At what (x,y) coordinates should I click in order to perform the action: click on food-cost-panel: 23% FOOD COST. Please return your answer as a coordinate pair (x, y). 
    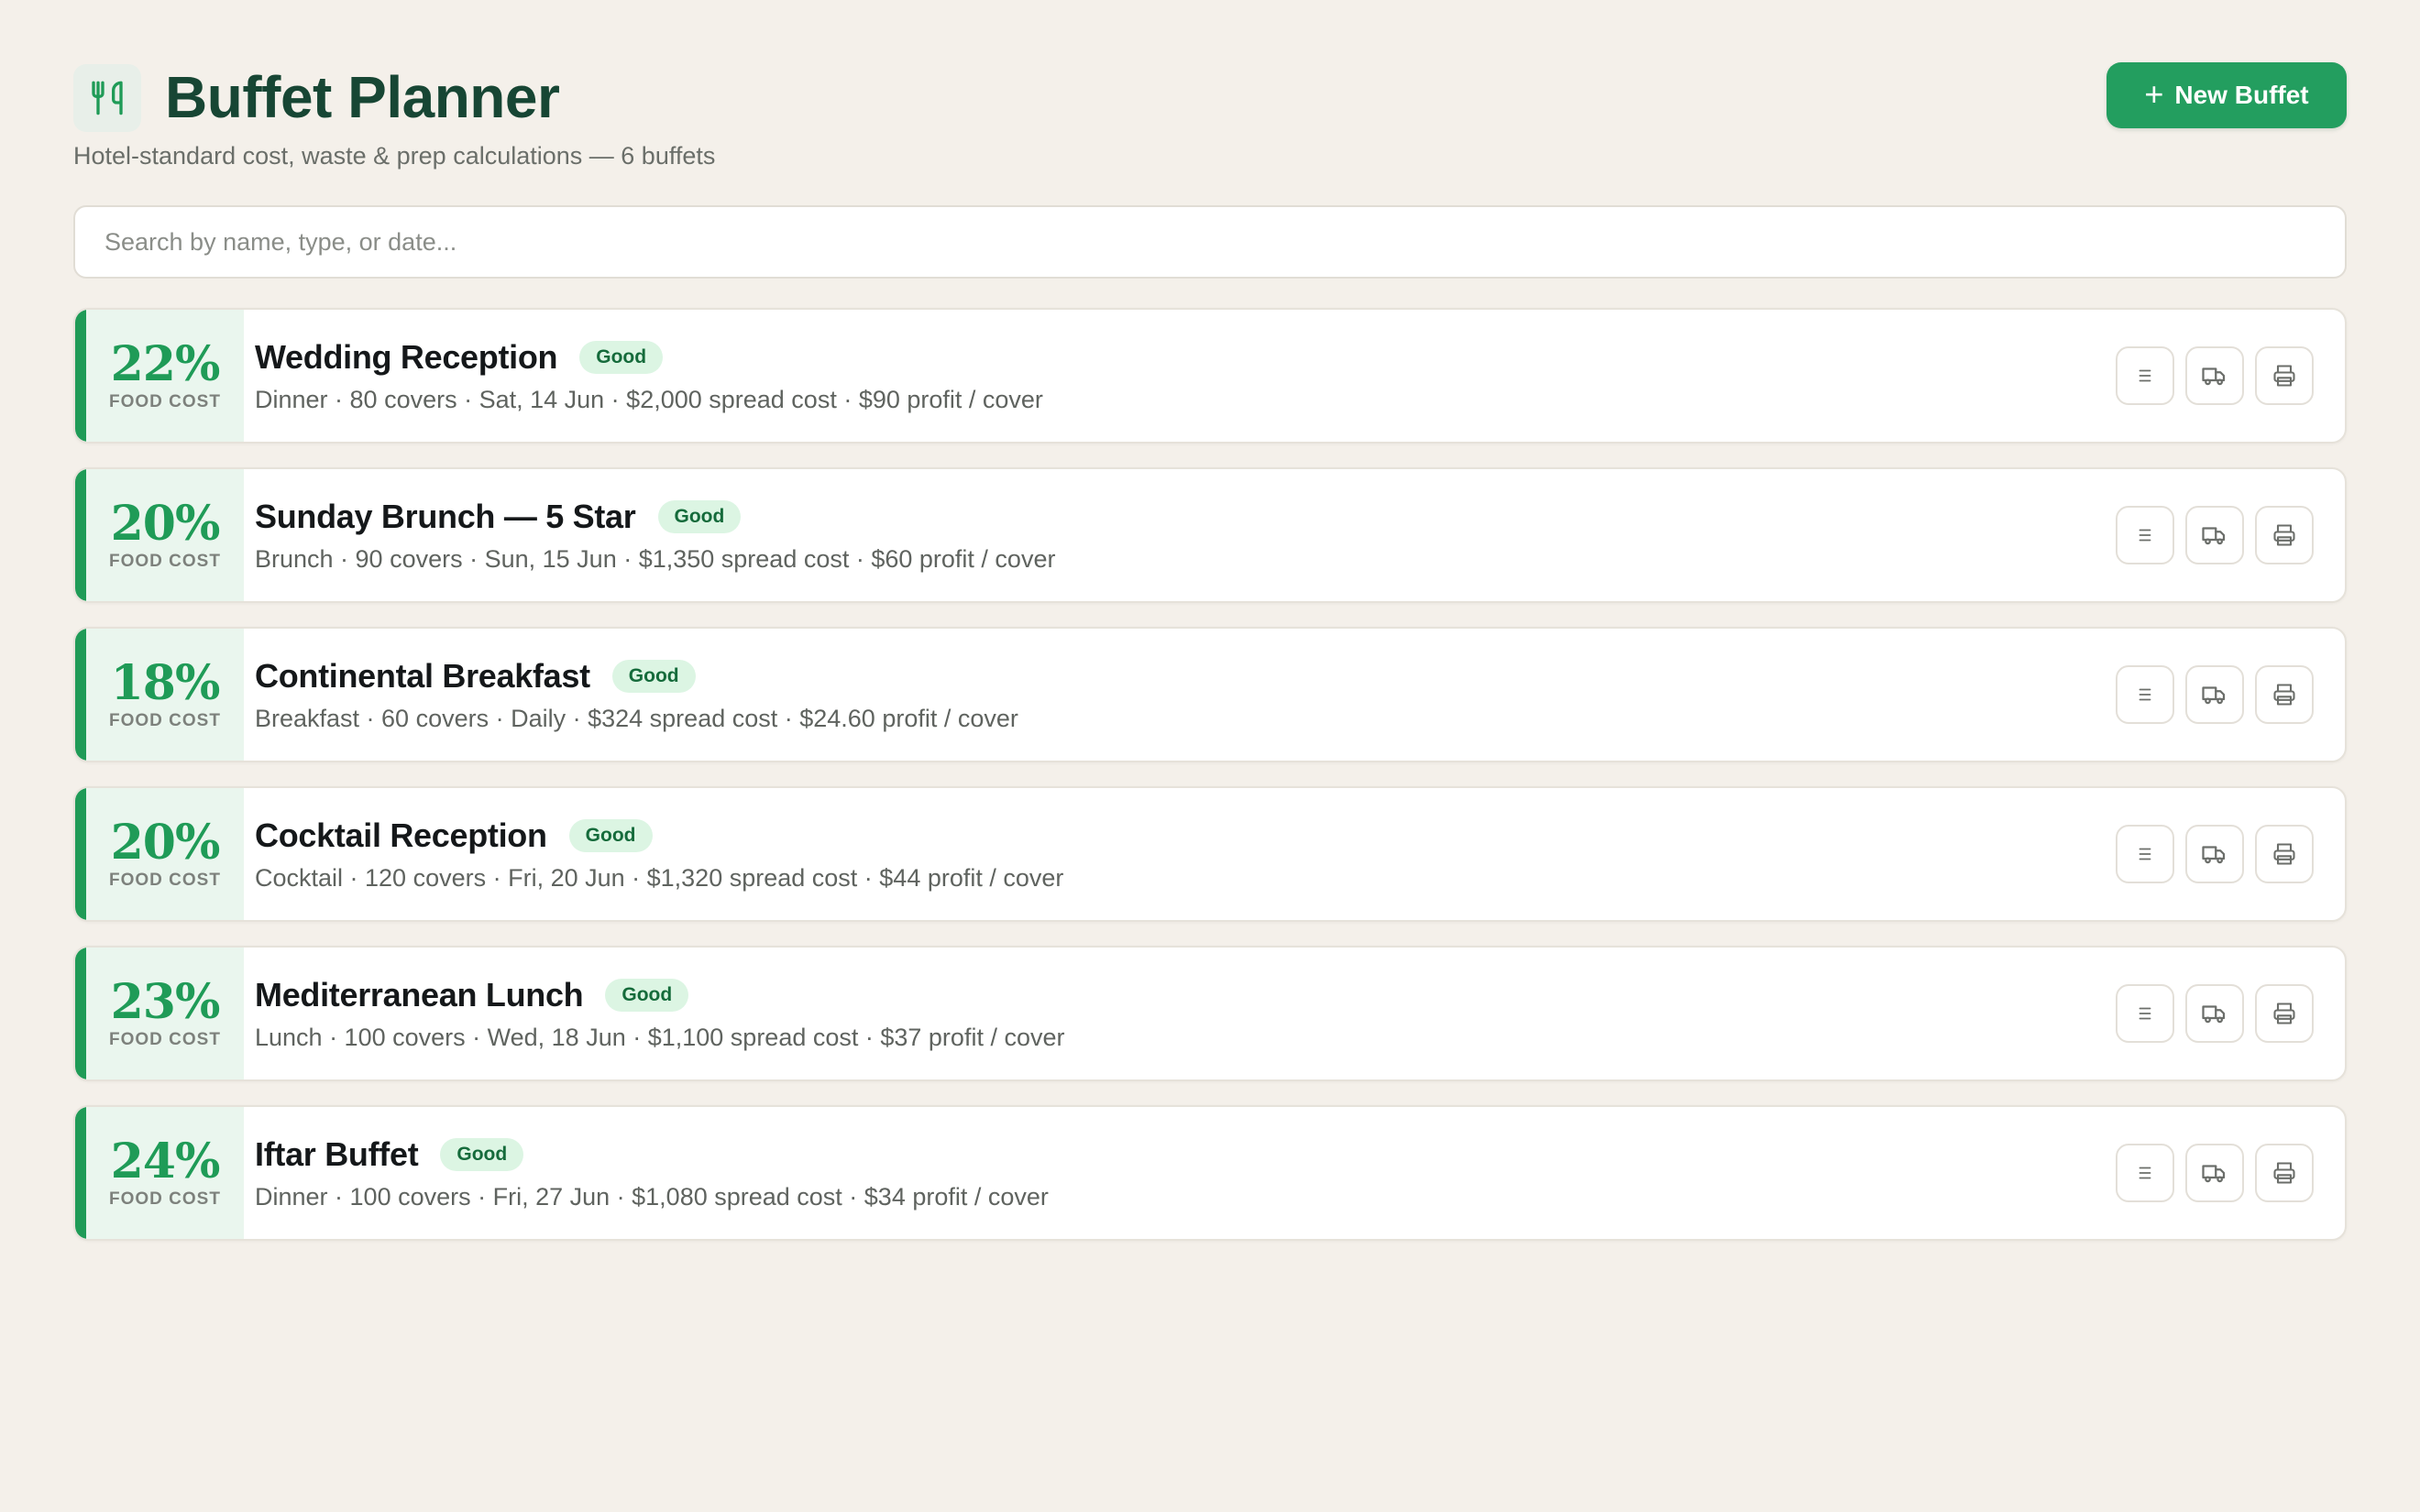
    Looking at the image, I should click on (165, 1013).